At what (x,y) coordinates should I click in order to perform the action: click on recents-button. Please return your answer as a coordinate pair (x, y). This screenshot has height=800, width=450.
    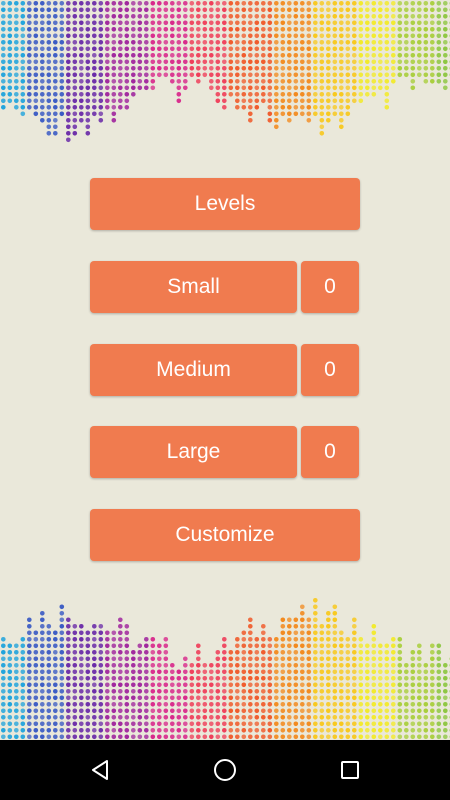
    Looking at the image, I should click on (350, 770).